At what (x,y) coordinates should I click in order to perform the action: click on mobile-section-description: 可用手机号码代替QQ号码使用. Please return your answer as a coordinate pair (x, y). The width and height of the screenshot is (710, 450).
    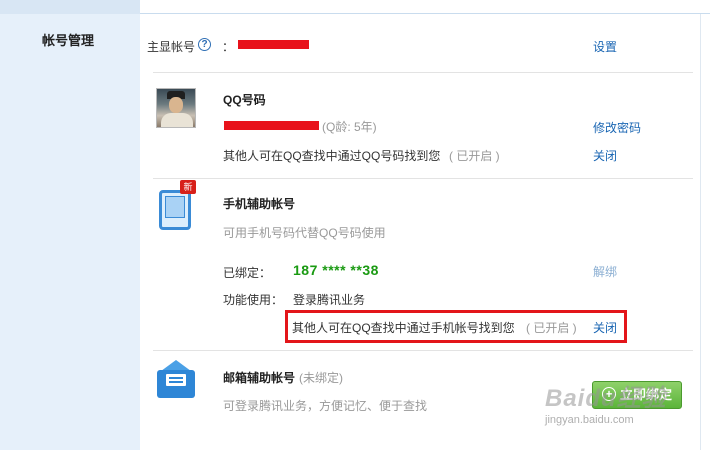
    Looking at the image, I should click on (304, 233).